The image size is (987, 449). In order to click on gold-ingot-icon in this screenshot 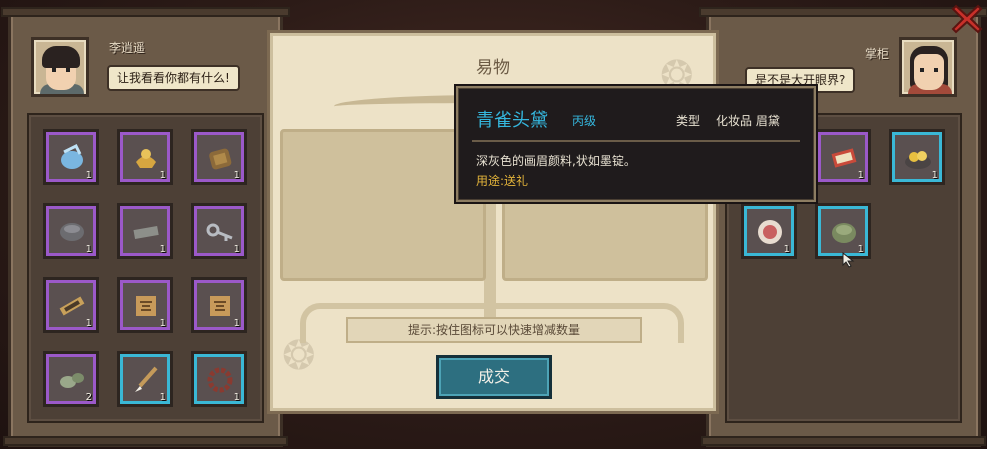, I will do `click(146, 158)`.